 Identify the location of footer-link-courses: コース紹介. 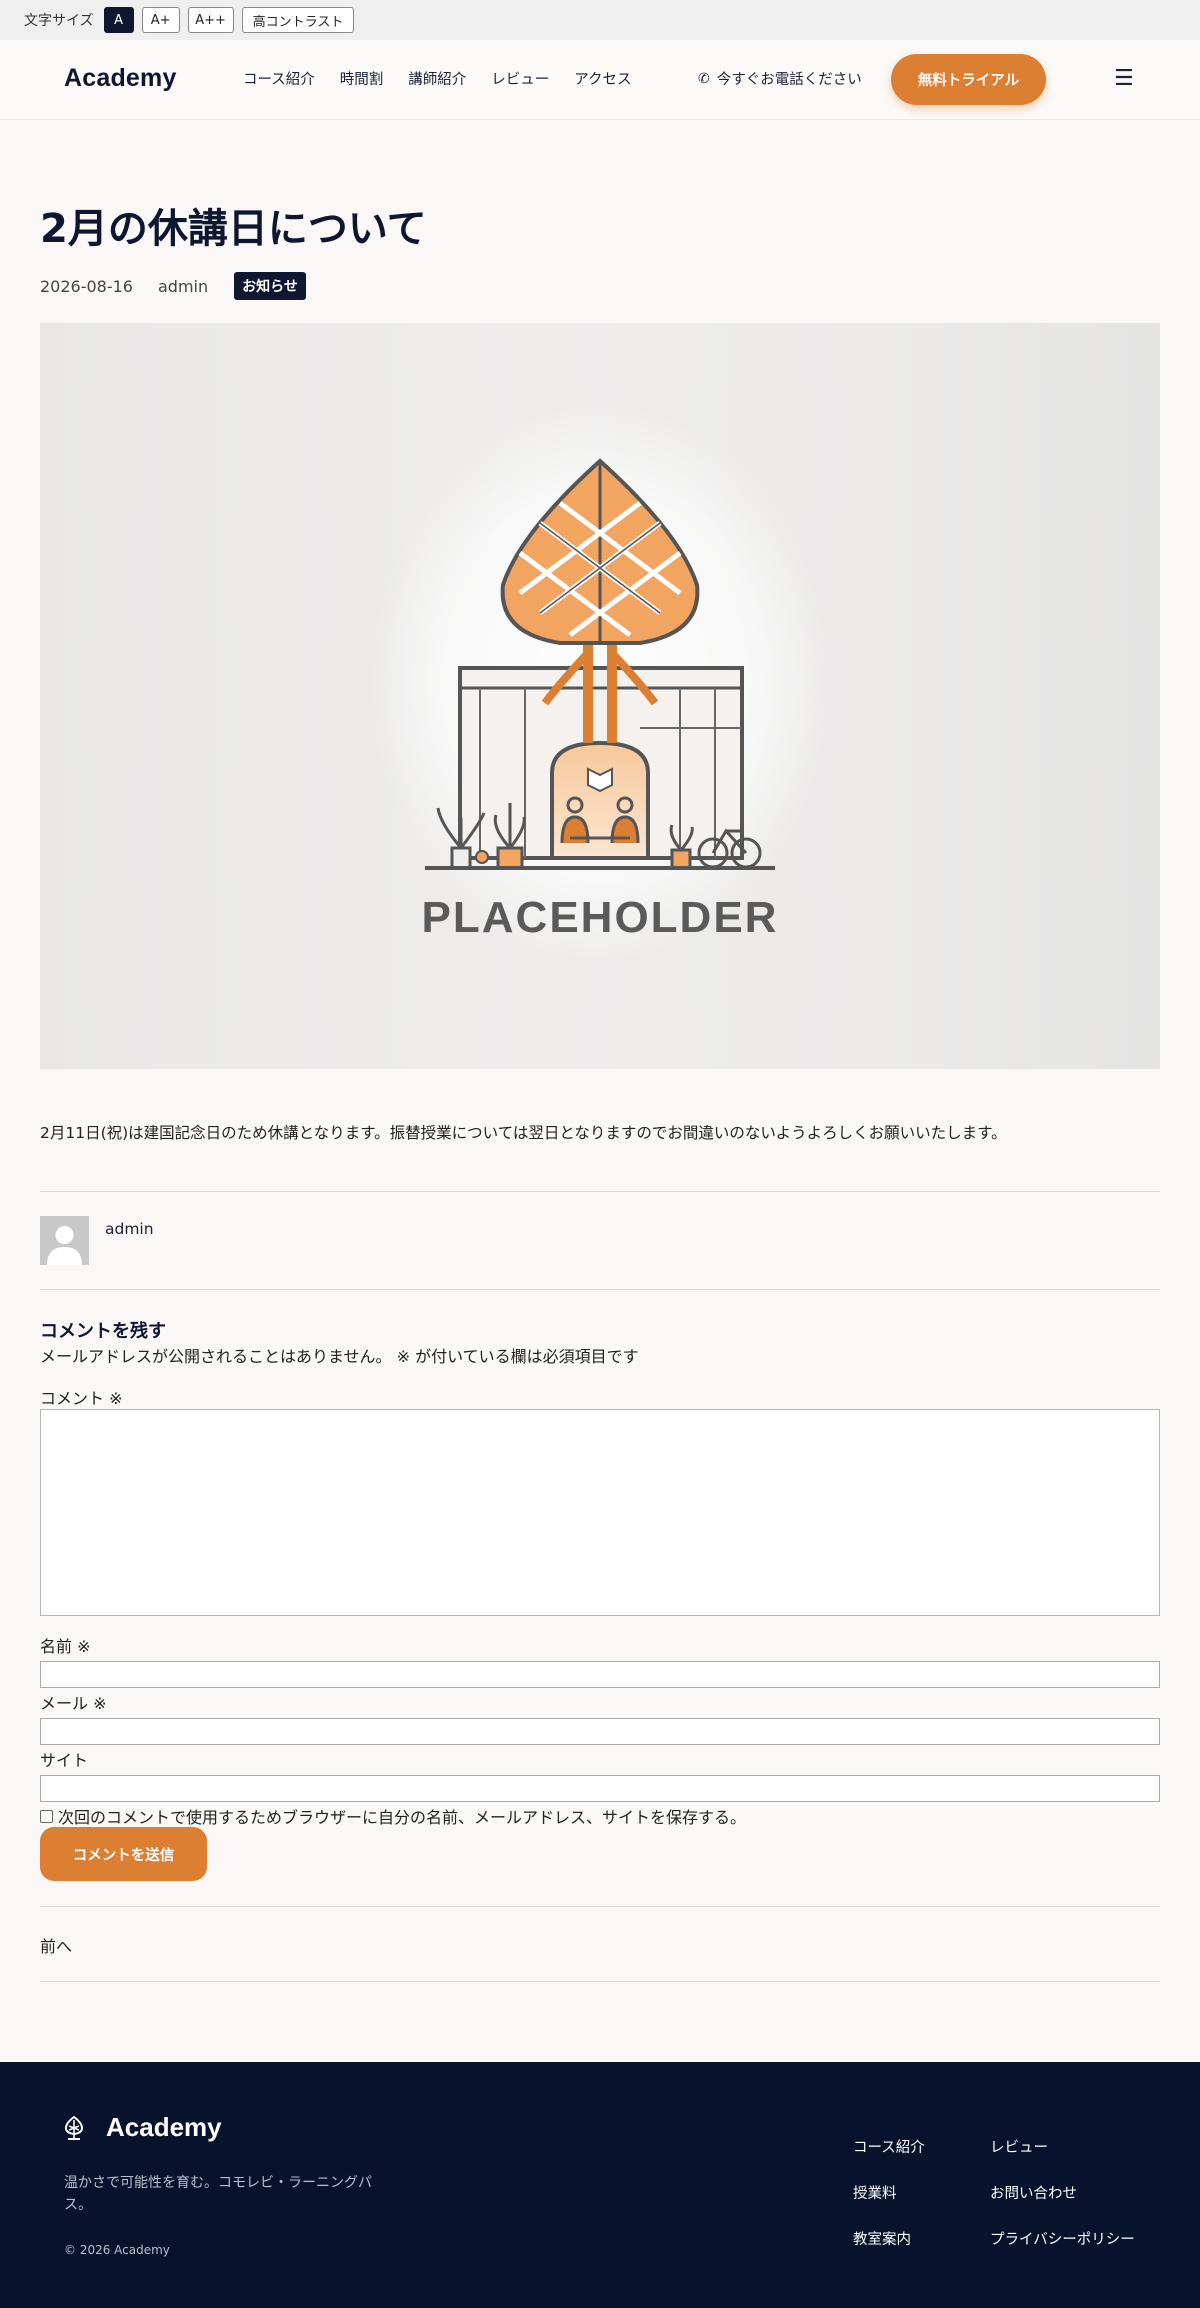
(889, 2146).